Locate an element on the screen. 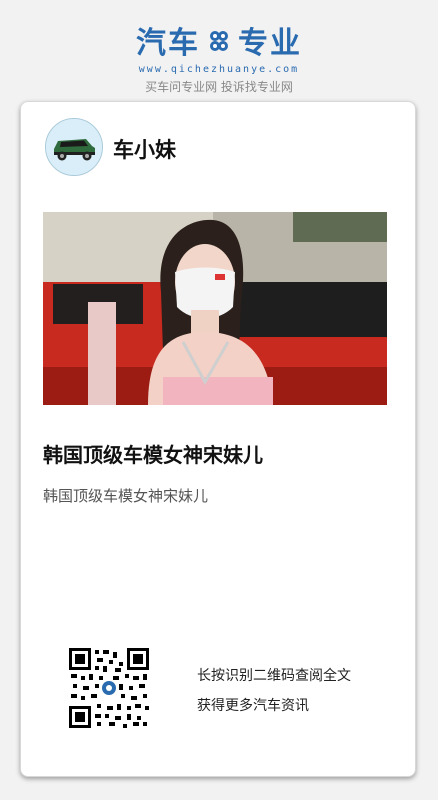 The width and height of the screenshot is (438, 800). site-url: www.qichezhuanye.com is located at coordinates (219, 69).